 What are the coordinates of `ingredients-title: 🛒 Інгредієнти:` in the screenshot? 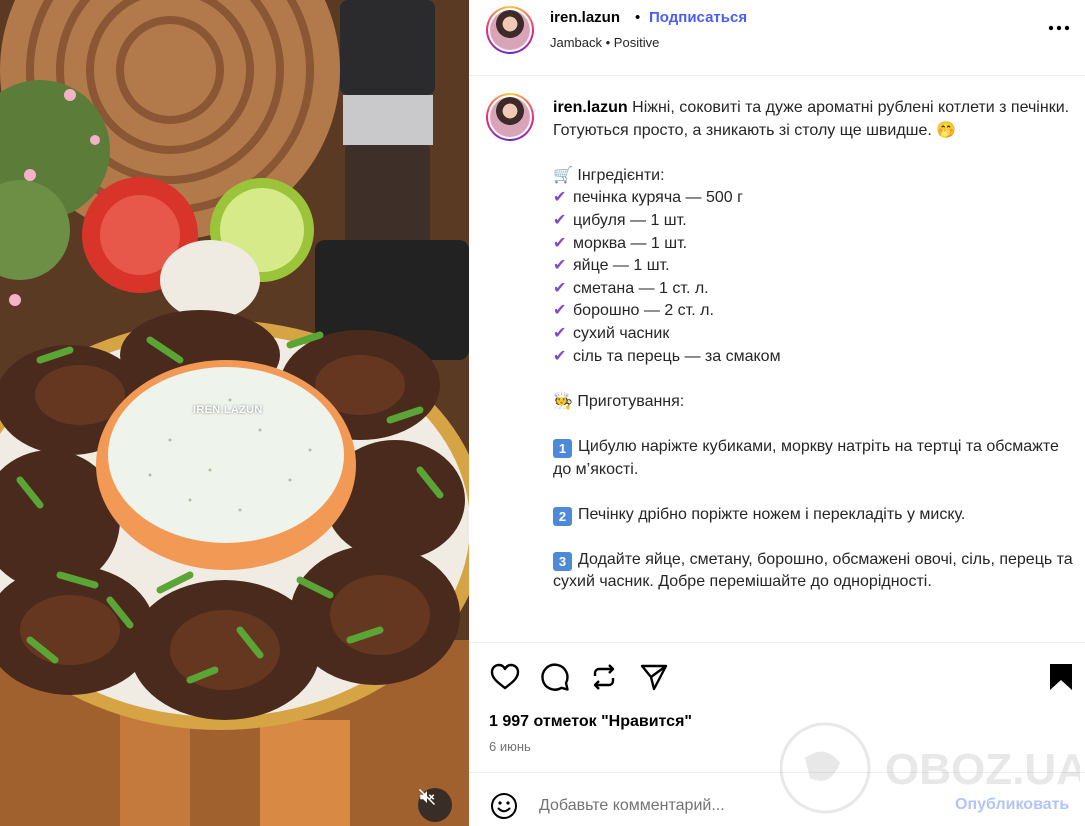 It's located at (609, 175).